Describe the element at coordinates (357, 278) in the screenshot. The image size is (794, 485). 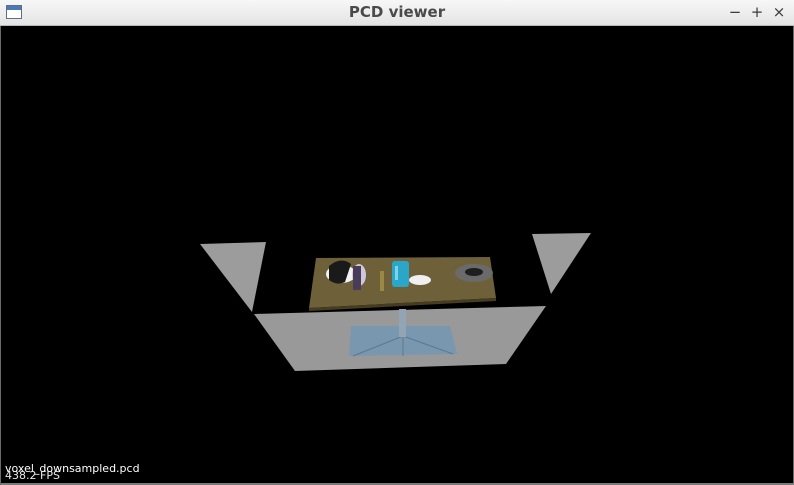
I see `bottle-object` at that location.